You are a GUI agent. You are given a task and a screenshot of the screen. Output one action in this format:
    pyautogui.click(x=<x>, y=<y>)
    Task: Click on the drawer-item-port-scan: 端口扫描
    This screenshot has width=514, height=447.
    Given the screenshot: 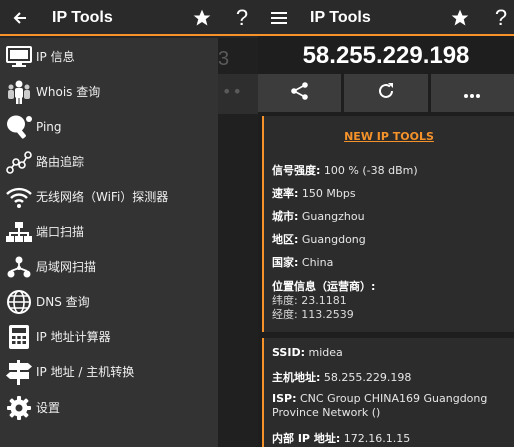 What is the action you would take?
    pyautogui.click(x=109, y=231)
    